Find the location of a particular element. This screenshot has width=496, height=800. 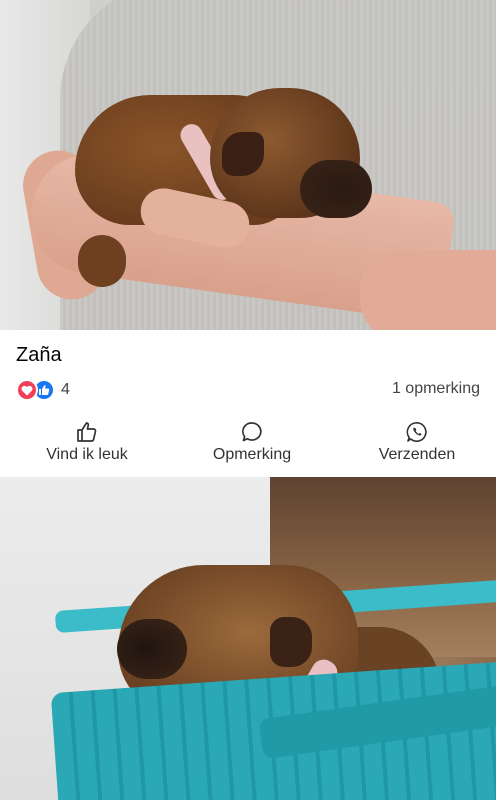

post-actions-bar: Vind ik leuk Opmerking Verzenden is located at coordinates (248, 445).